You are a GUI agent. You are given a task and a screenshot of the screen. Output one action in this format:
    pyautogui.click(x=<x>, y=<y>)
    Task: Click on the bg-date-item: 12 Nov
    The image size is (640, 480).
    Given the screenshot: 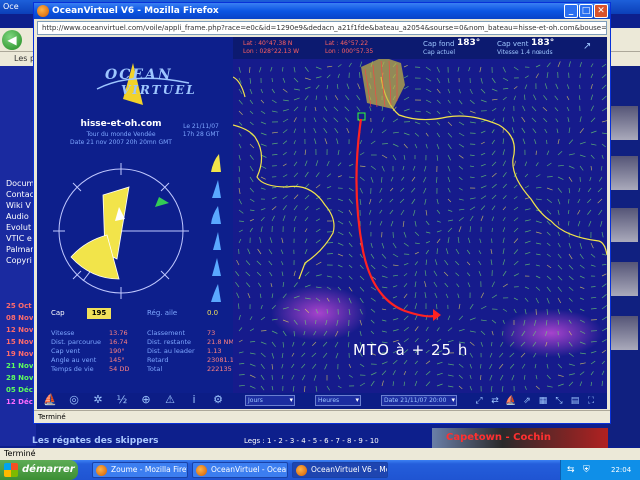 What is the action you would take?
    pyautogui.click(x=19, y=330)
    